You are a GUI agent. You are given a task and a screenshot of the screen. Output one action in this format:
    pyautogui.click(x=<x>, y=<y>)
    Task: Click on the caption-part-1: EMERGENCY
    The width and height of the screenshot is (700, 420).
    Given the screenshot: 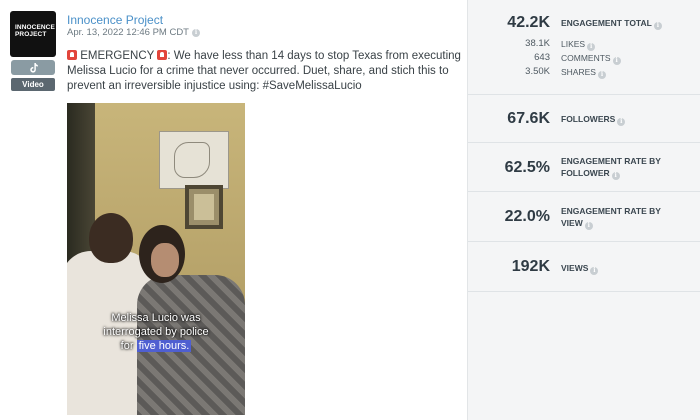 What is the action you would take?
    pyautogui.click(x=117, y=56)
    